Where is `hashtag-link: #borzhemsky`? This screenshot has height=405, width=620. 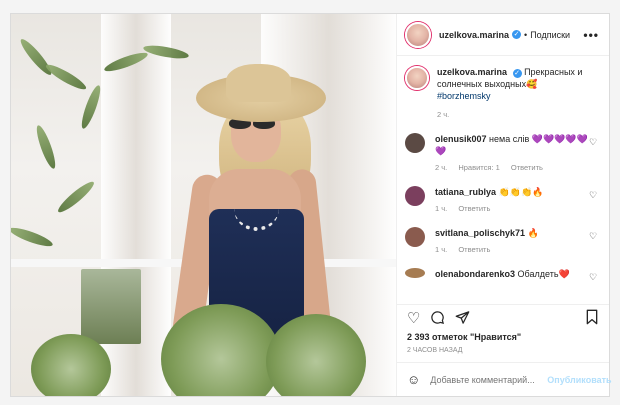
hashtag-link: #borzhemsky is located at coordinates (464, 96).